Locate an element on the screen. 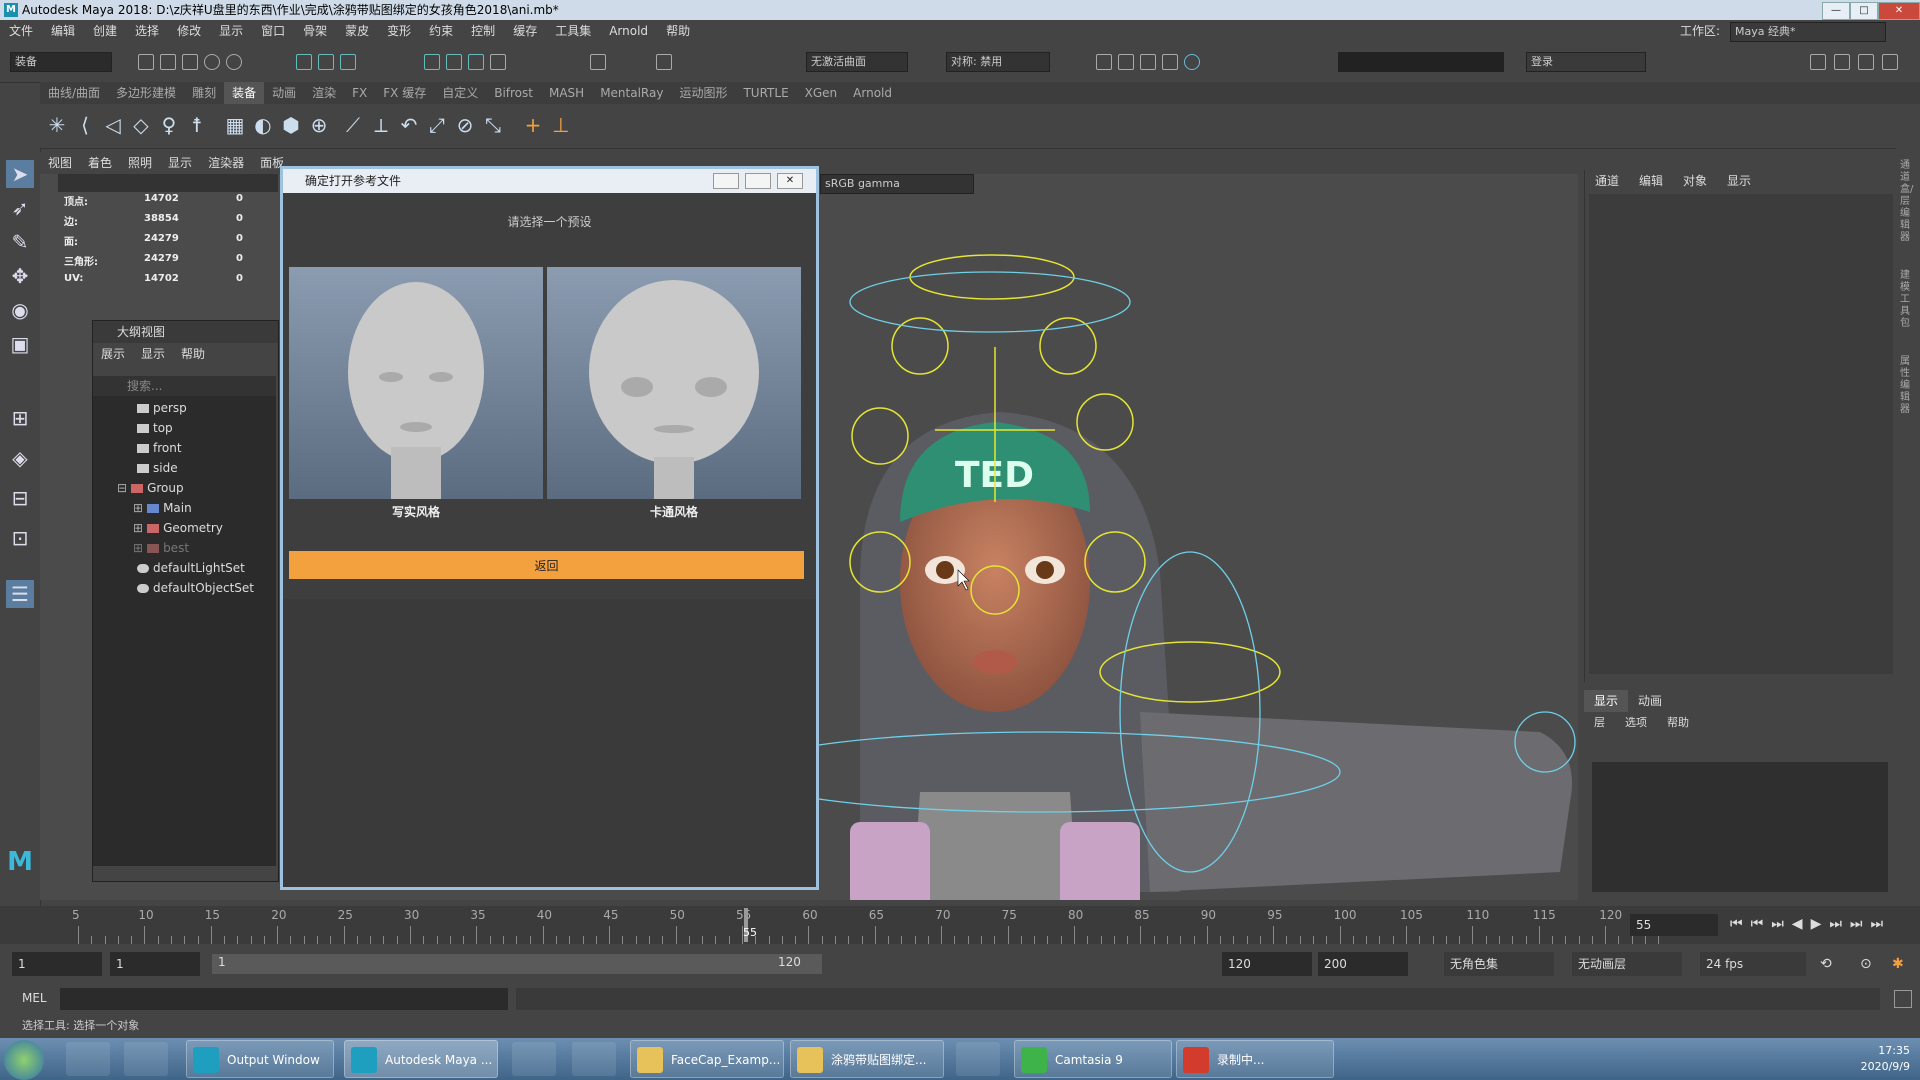 The height and width of the screenshot is (1080, 1920). anim-layer-select: 无动画层 is located at coordinates (1627, 964).